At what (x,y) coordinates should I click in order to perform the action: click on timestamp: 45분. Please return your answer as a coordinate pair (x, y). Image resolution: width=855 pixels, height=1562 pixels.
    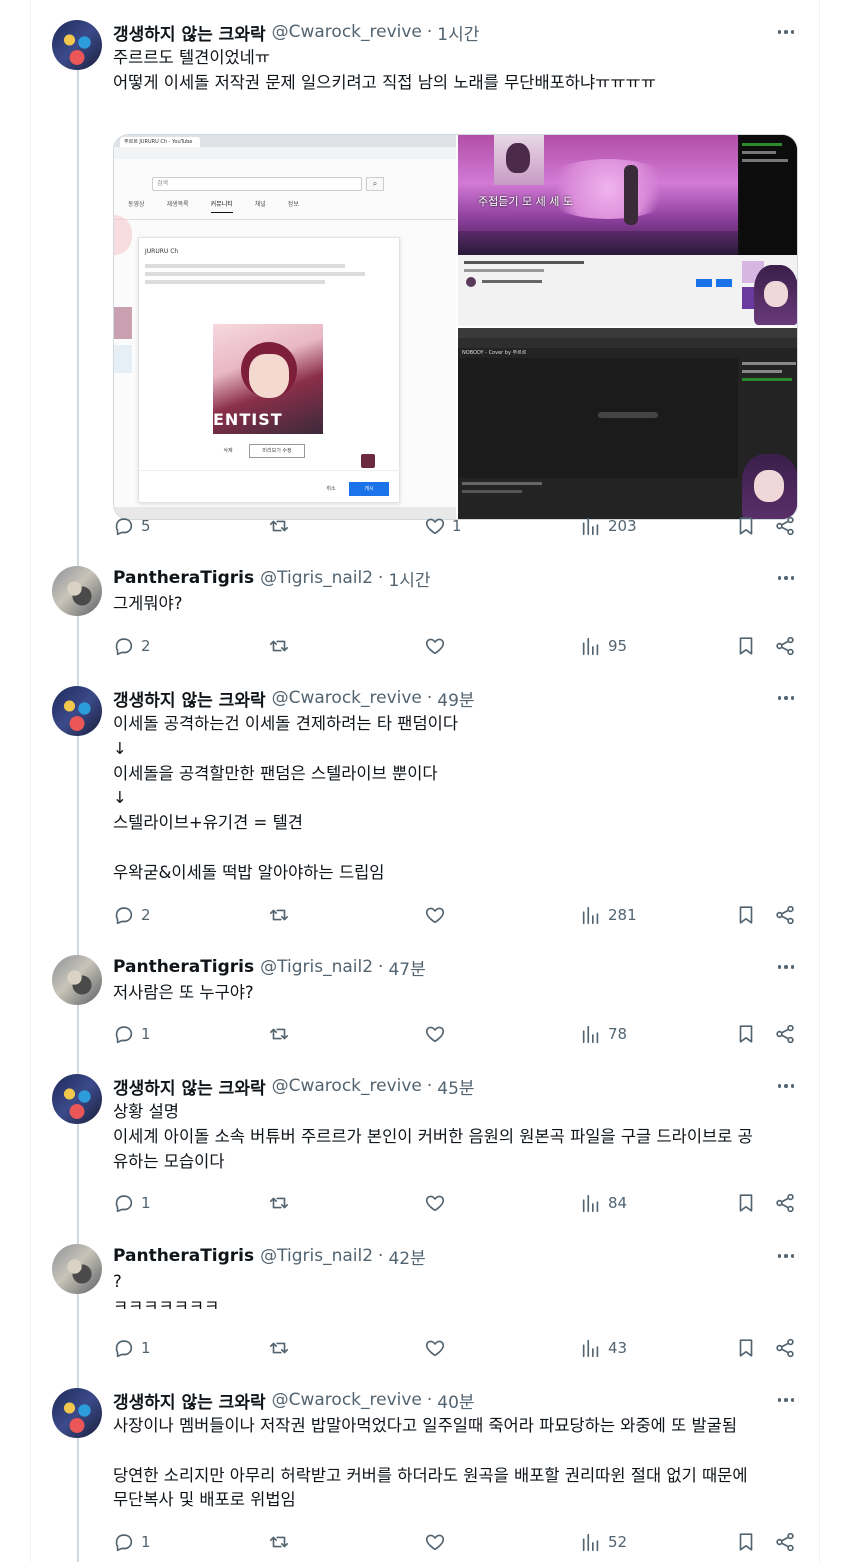
    Looking at the image, I should click on (455, 1086).